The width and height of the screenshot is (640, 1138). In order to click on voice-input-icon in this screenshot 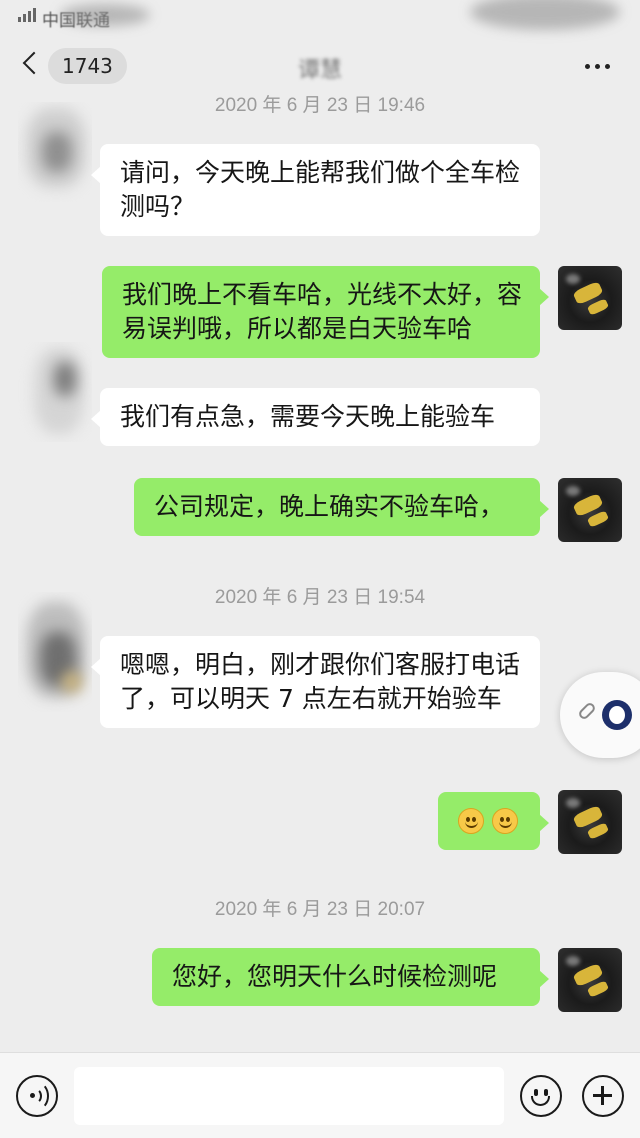, I will do `click(37, 1096)`.